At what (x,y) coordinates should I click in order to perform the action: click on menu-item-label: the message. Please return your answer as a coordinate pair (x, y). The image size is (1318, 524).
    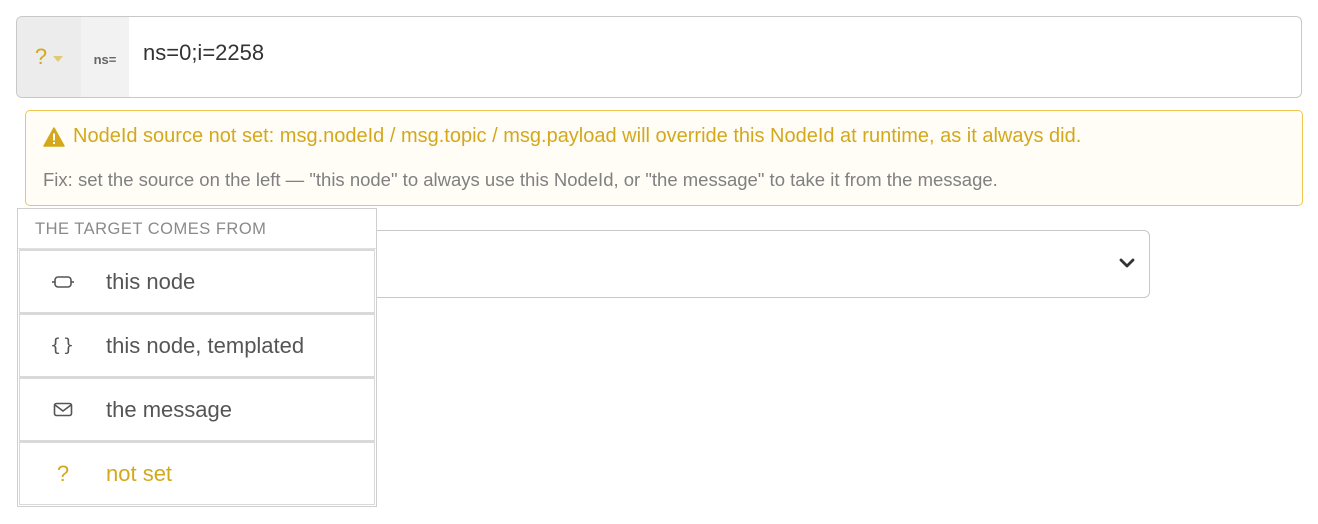
    Looking at the image, I should click on (169, 409).